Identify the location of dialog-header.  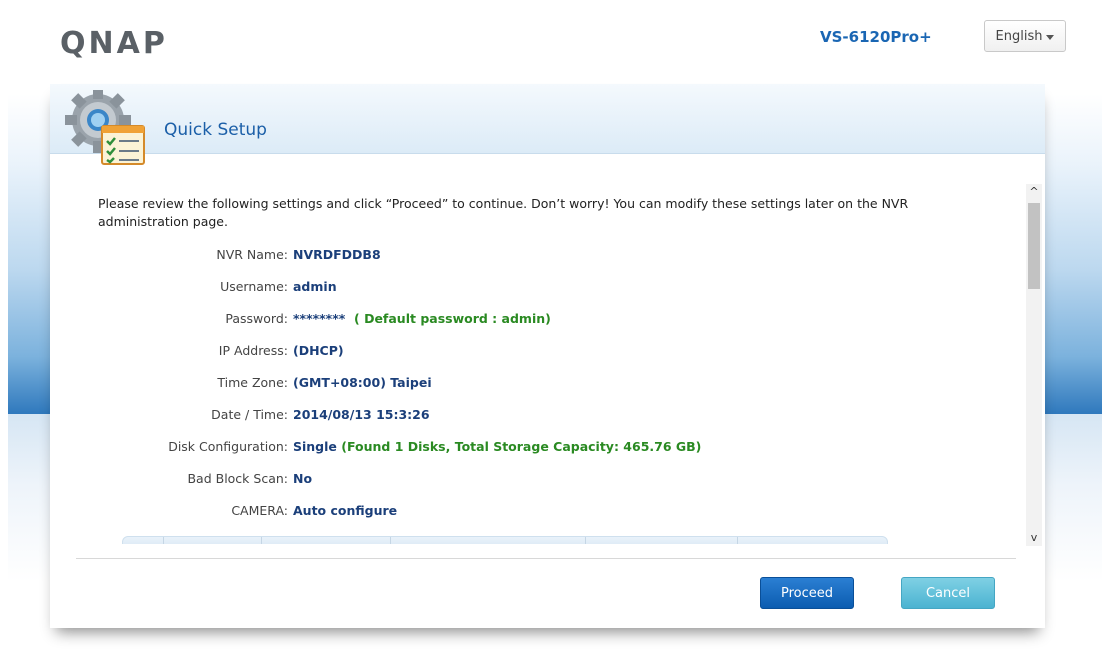
(547, 119).